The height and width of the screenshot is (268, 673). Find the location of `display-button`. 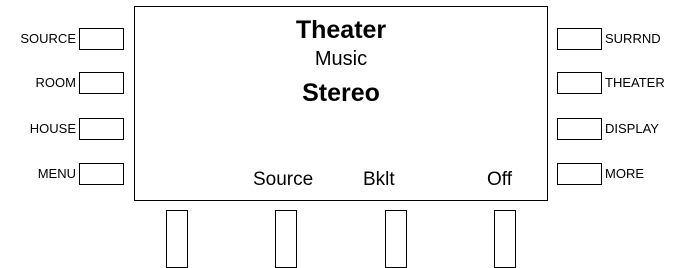

display-button is located at coordinates (579, 129).